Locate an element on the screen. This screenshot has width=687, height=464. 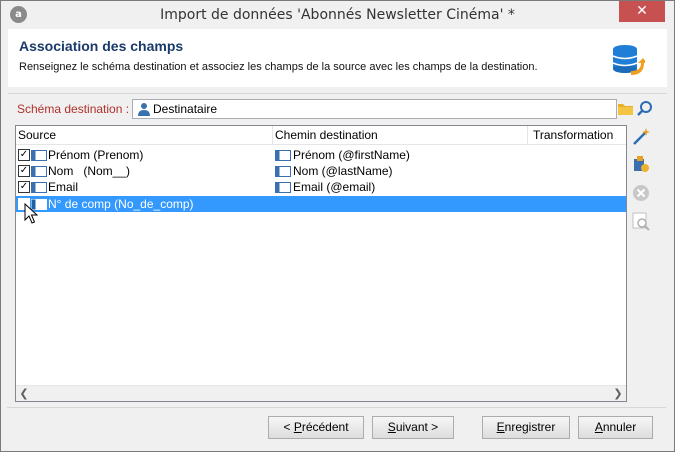
column-source: Source is located at coordinates (37, 135).